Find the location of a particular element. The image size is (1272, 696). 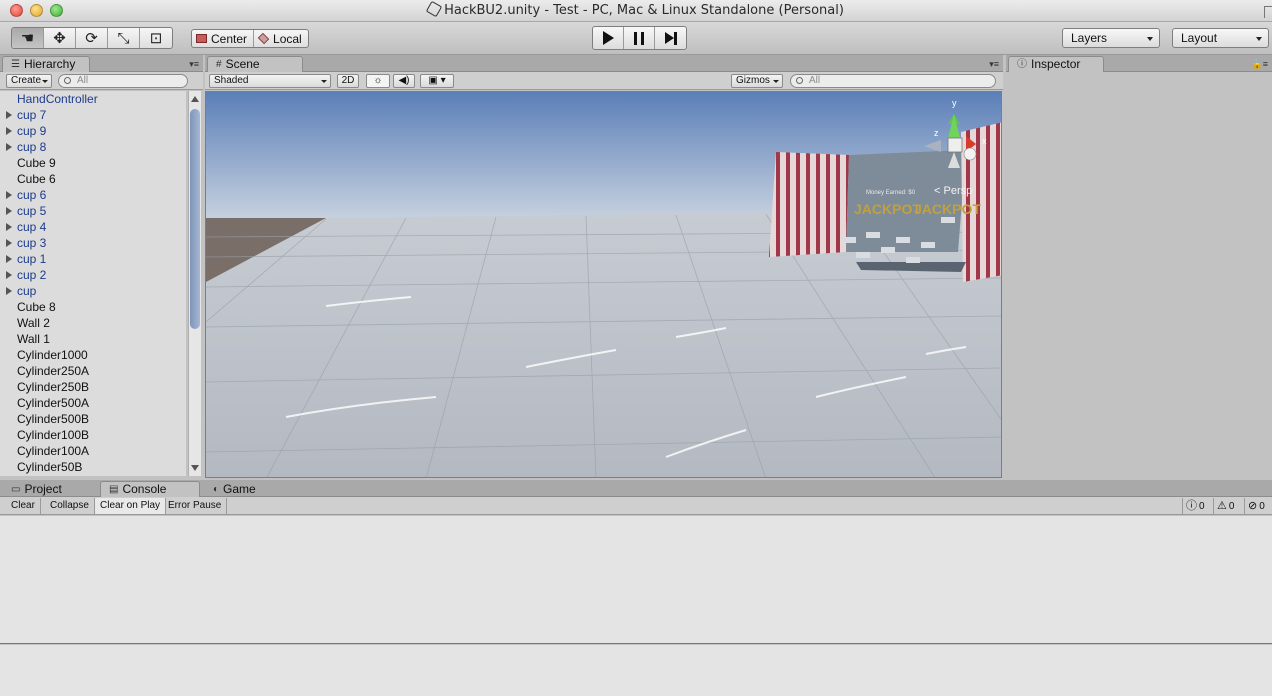

hierarchy-item: Wall 1 is located at coordinates (93, 339).